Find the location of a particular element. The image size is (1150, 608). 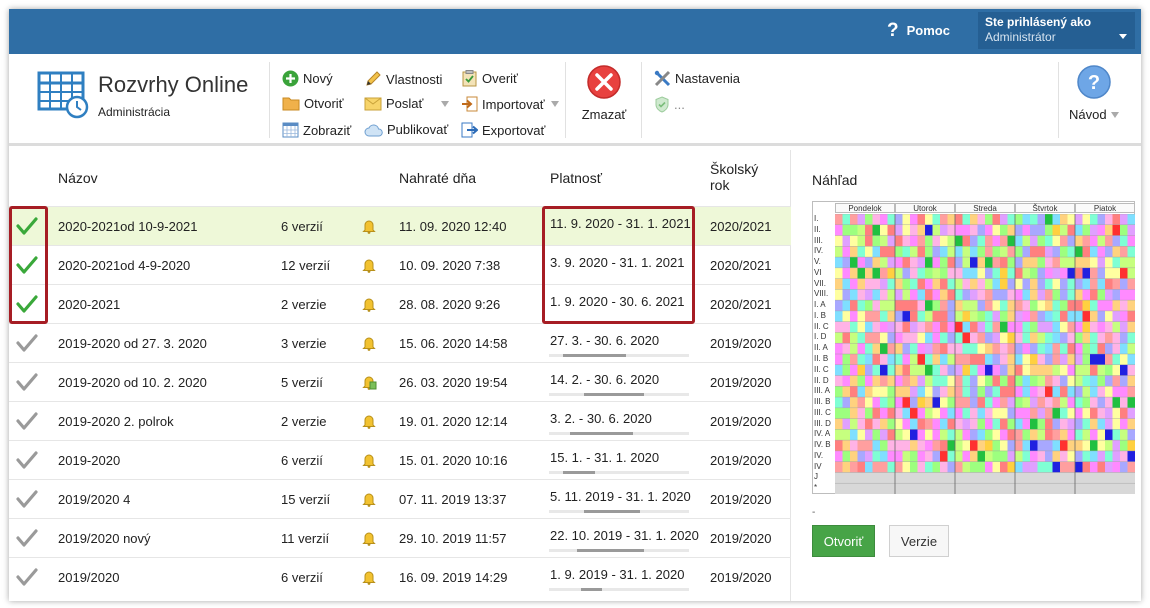

export-button: Exportovať is located at coordinates (503, 130).